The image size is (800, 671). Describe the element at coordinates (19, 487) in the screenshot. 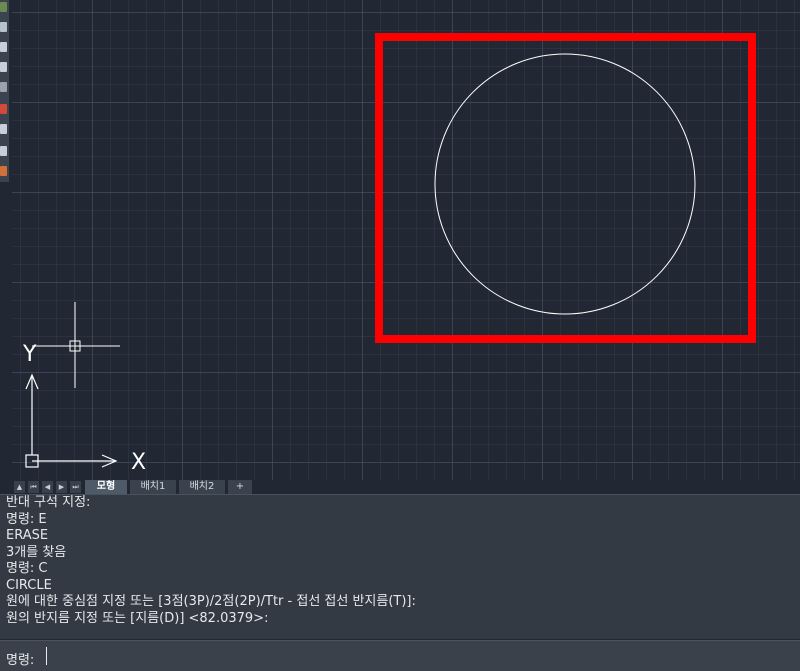

I see `triangle-up-icon: ▲` at that location.